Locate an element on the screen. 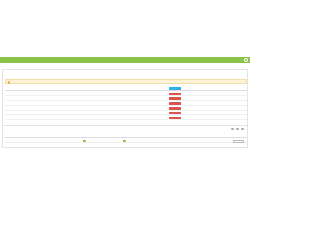  warning-alert is located at coordinates (126, 81).